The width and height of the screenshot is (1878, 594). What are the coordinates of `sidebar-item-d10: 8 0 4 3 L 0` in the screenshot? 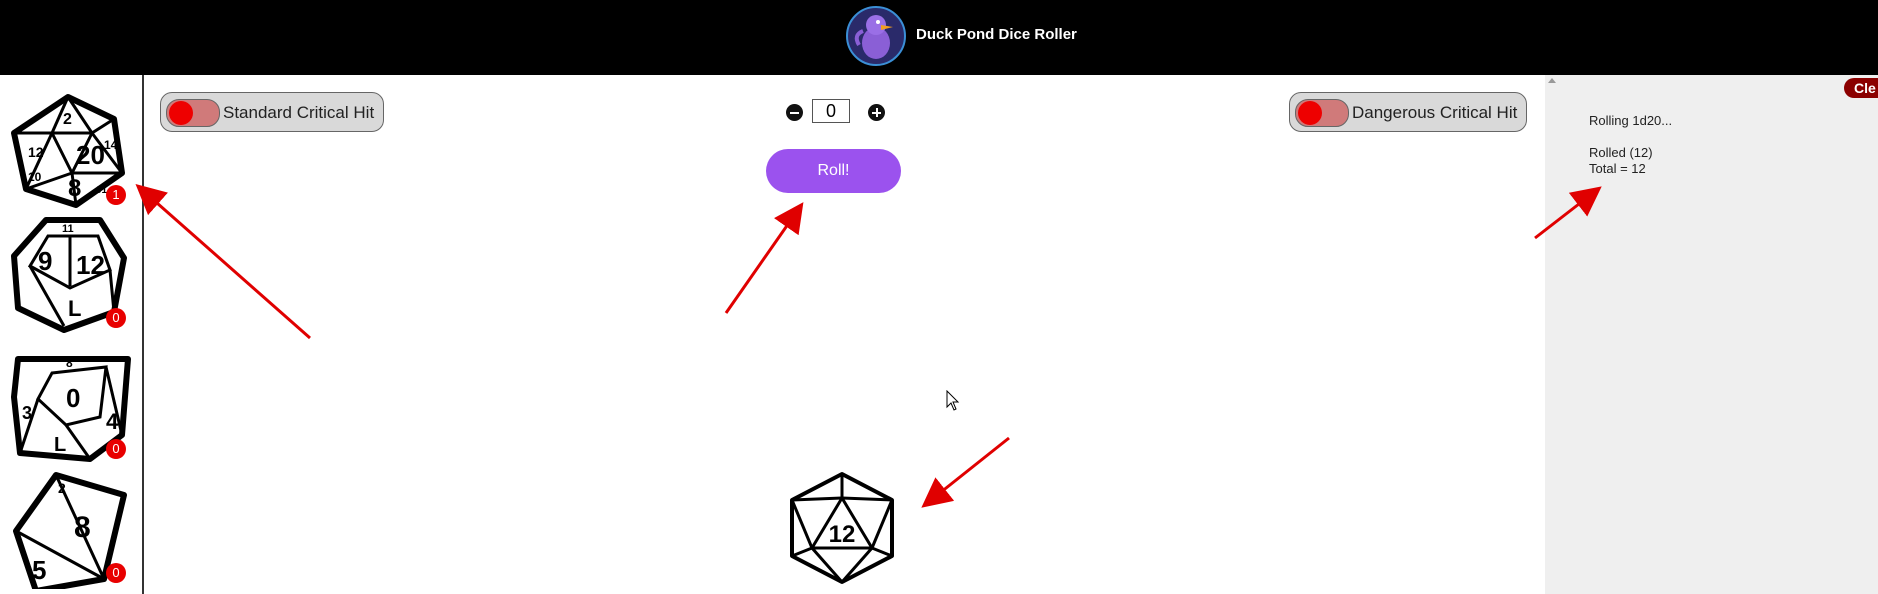 It's located at (71, 406).